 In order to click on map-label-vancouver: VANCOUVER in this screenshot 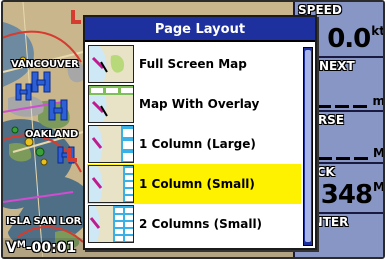, I will do `click(45, 64)`.